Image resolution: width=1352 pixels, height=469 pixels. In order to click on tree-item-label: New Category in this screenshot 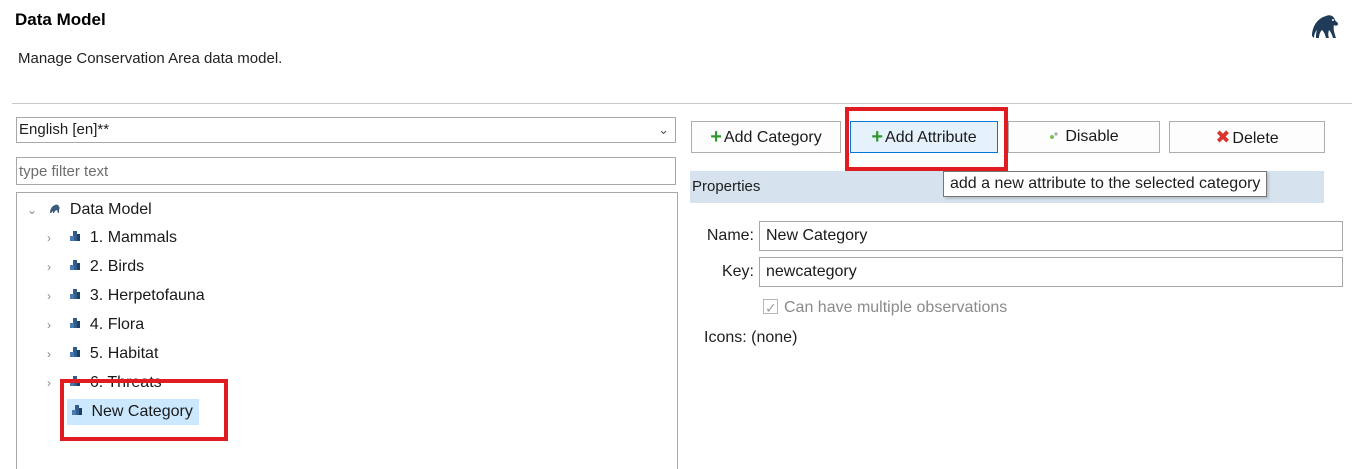, I will do `click(142, 412)`.